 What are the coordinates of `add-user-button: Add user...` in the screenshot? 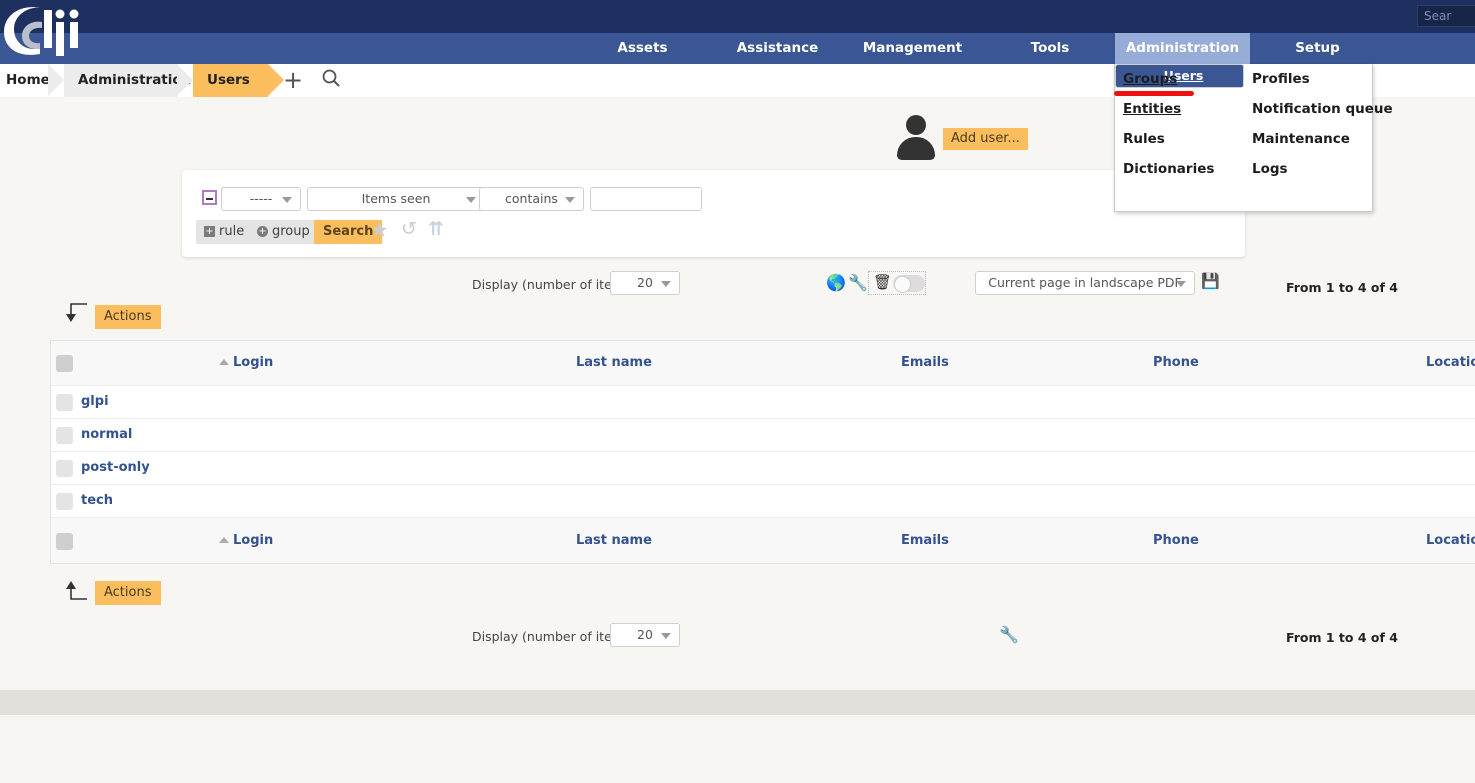 It's located at (985, 139).